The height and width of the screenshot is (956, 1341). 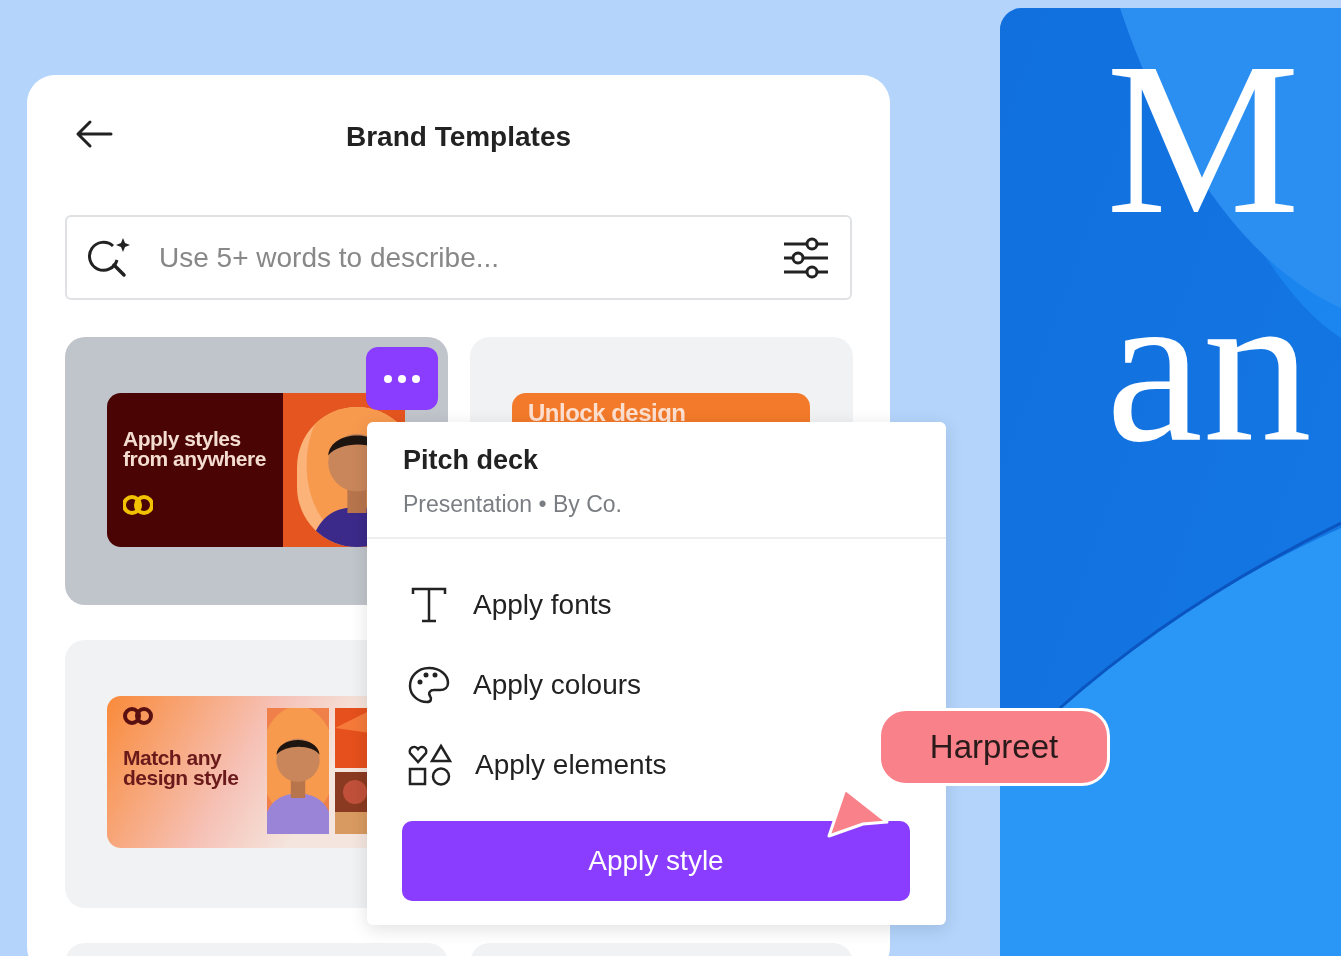 What do you see at coordinates (195, 449) in the screenshot?
I see `template-headline: Apply styles from anywhere` at bounding box center [195, 449].